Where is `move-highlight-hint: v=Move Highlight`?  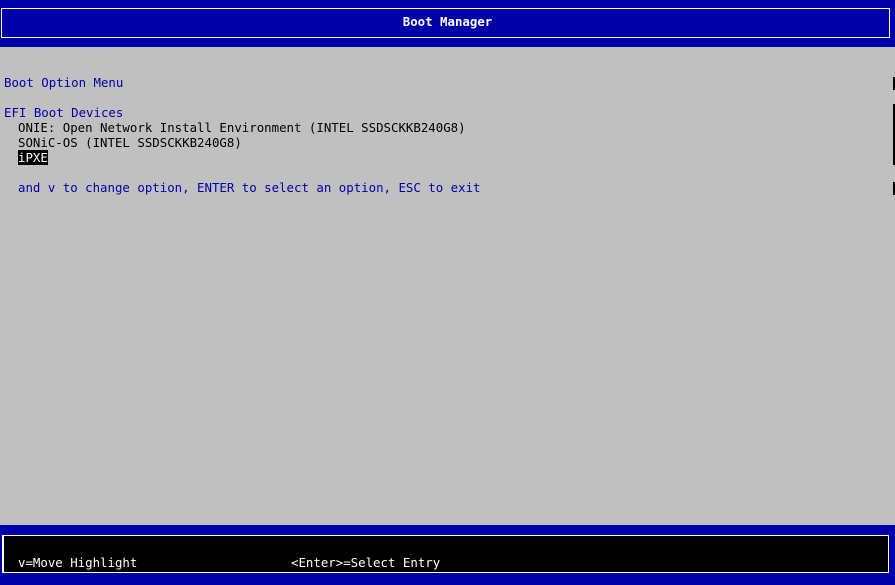
move-highlight-hint: v=Move Highlight is located at coordinates (78, 562).